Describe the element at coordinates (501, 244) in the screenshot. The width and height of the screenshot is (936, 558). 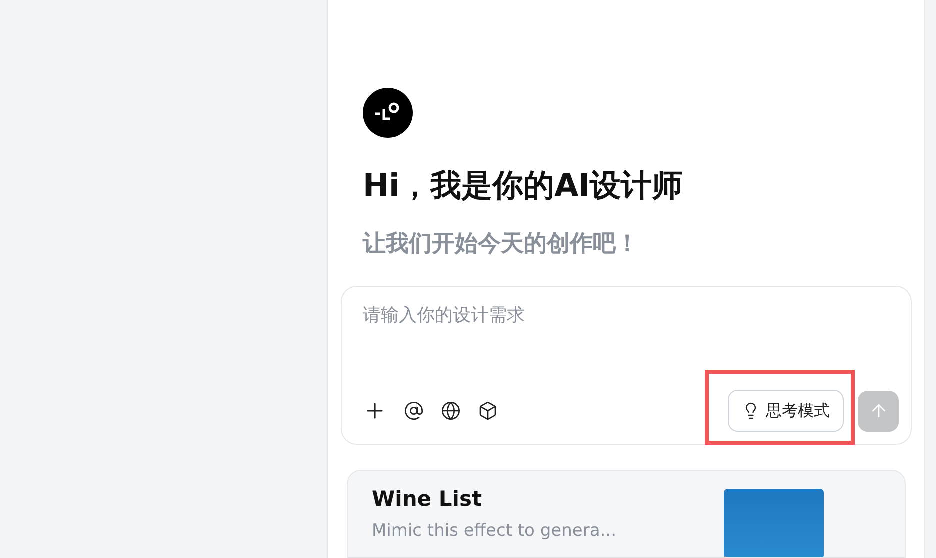
I see `greeting-subtitle: 让我们开始今天的创作吧！` at that location.